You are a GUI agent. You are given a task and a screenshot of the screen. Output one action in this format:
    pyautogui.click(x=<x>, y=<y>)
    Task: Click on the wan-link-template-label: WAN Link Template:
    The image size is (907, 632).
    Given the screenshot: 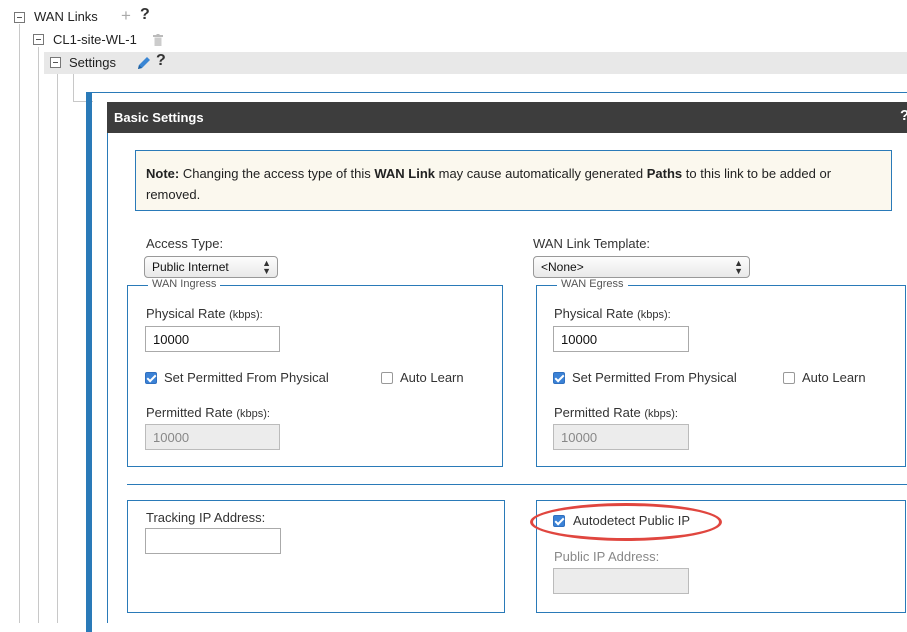 What is the action you would take?
    pyautogui.click(x=592, y=243)
    